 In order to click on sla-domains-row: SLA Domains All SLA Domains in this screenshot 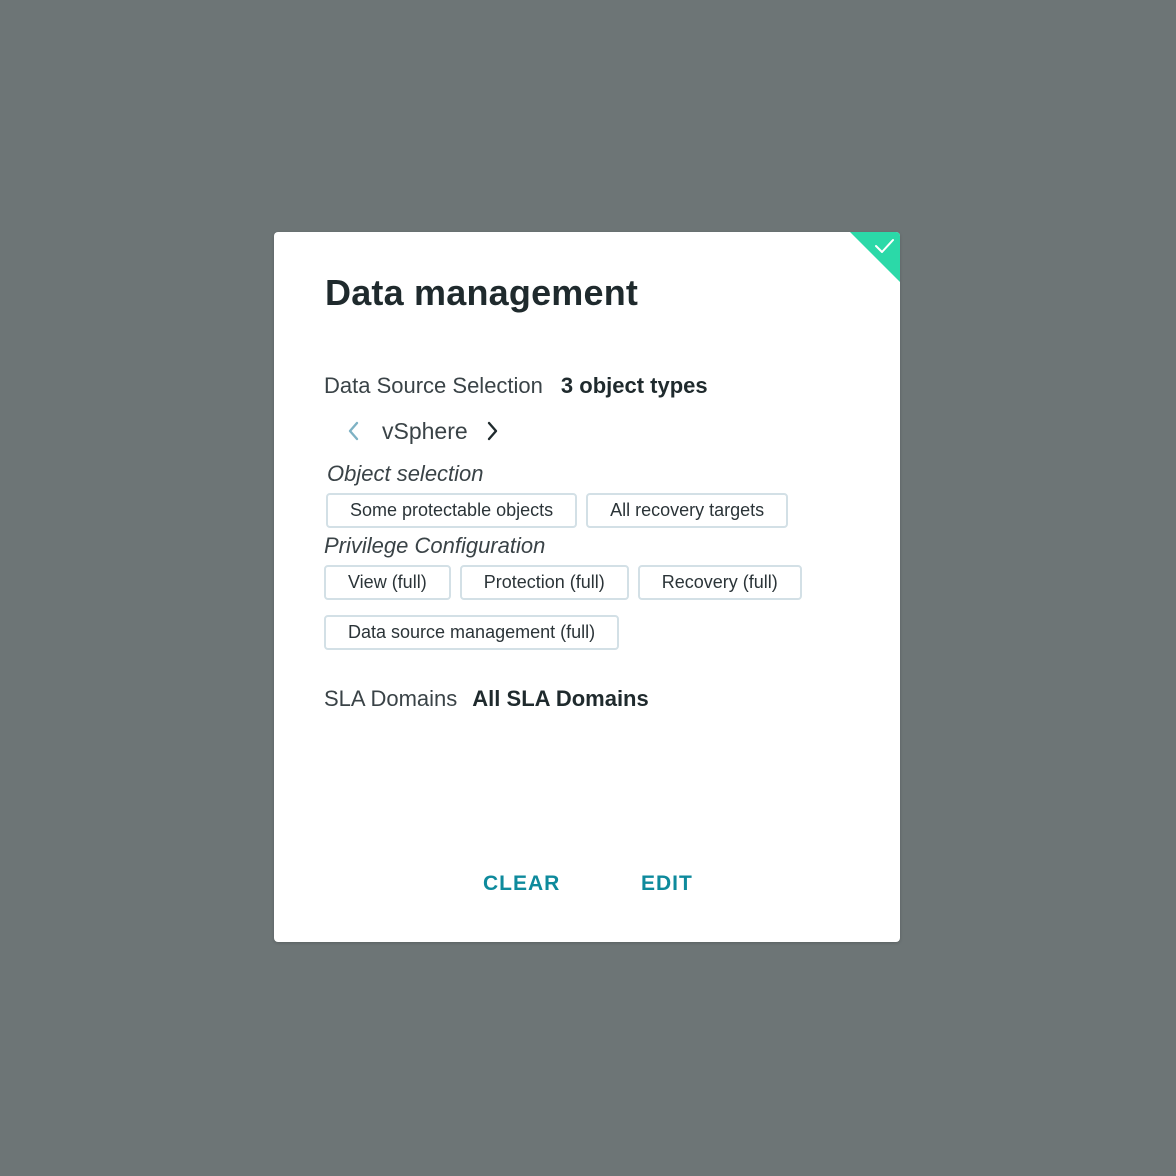, I will do `click(486, 699)`.